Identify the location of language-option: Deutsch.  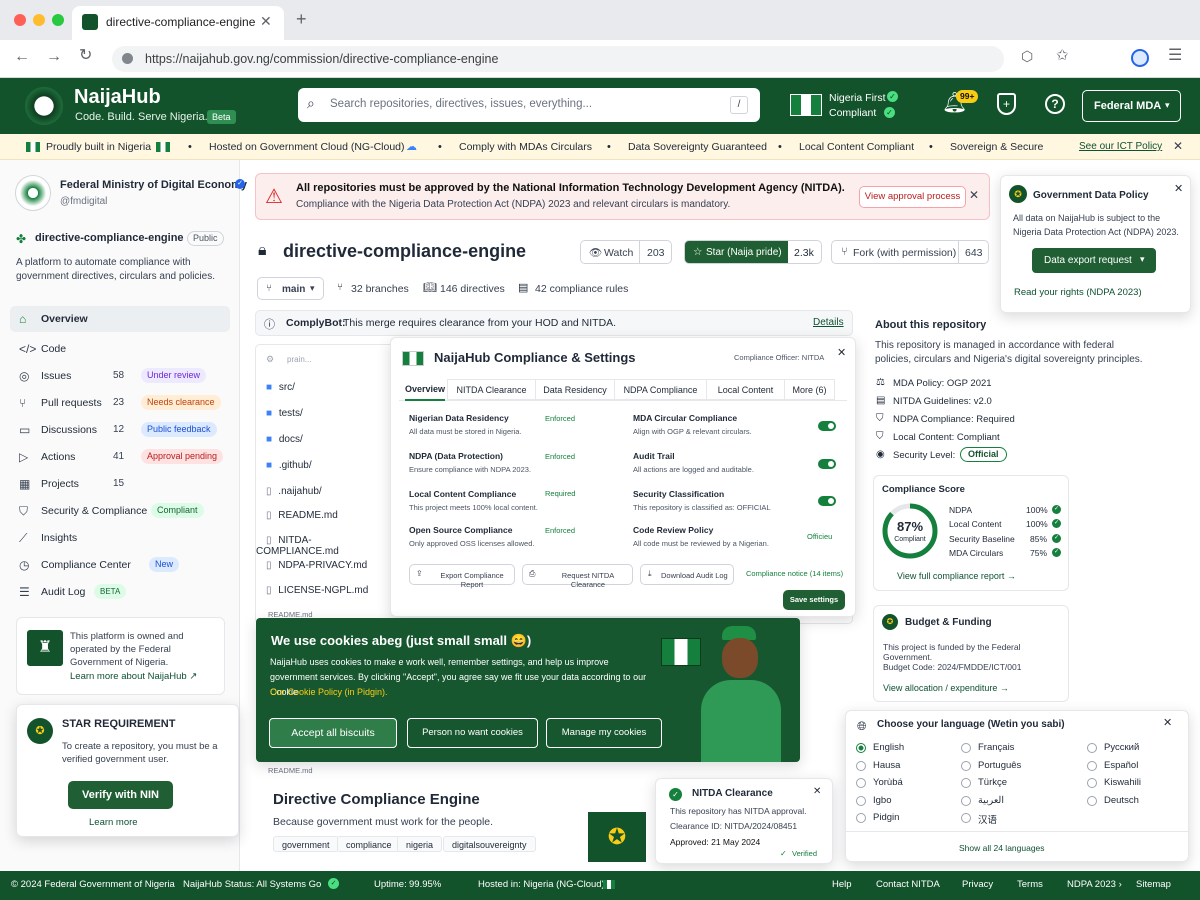
(1121, 800).